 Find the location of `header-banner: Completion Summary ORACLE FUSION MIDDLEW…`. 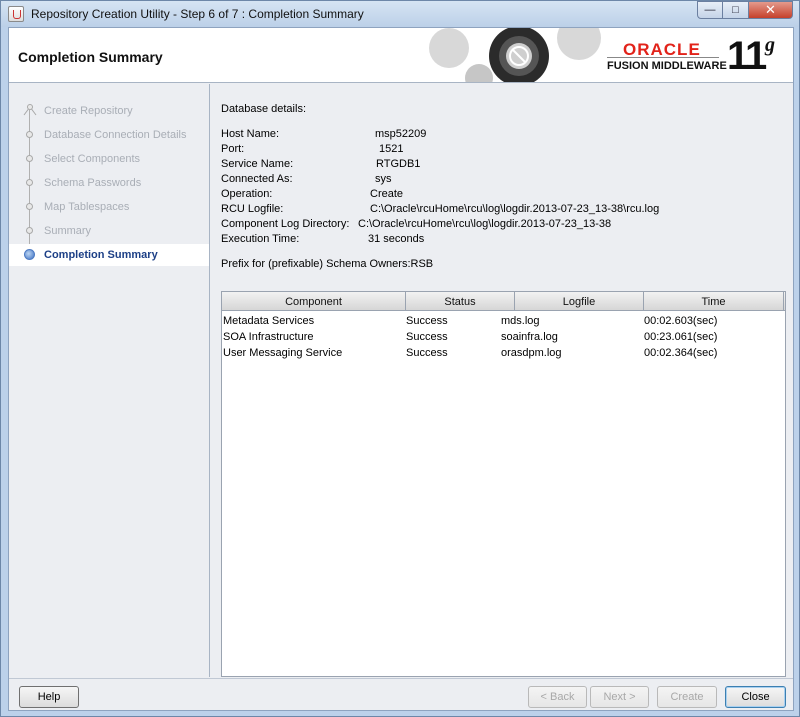

header-banner: Completion Summary ORACLE FUSION MIDDLEW… is located at coordinates (401, 55).